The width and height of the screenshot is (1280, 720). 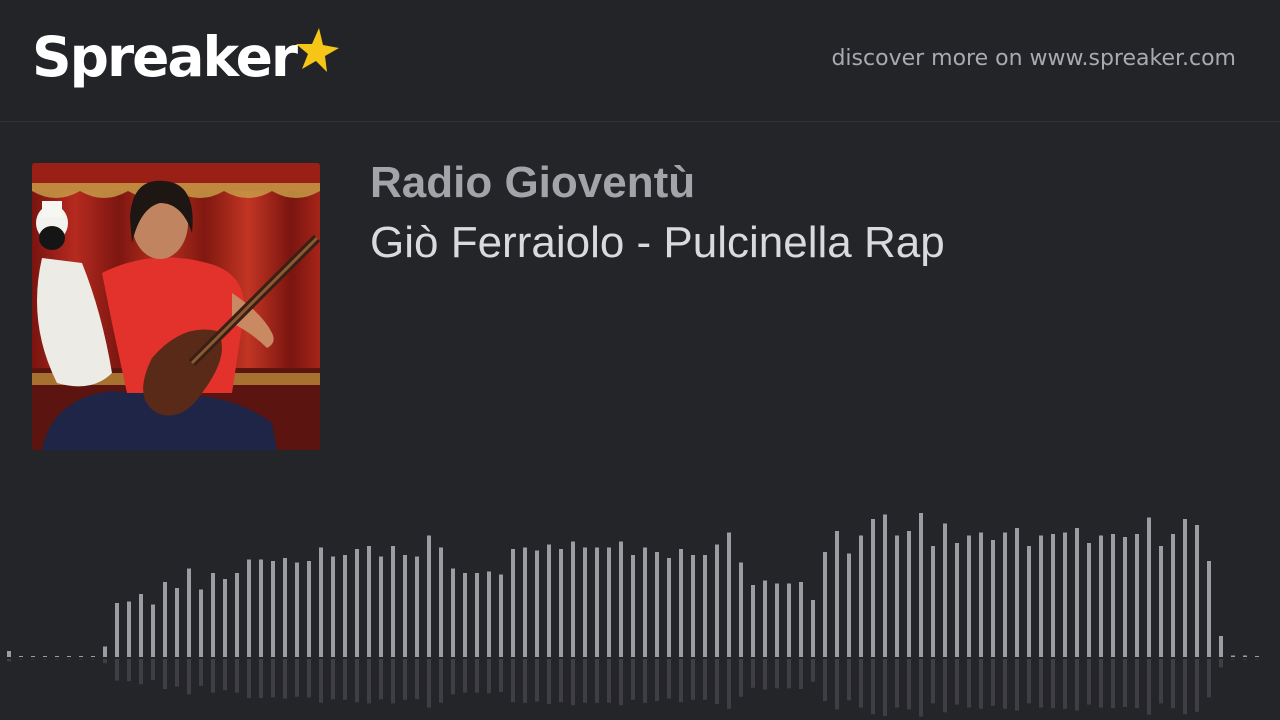 What do you see at coordinates (1033, 58) in the screenshot?
I see `discover-more-link: discover more on www.spreaker.com` at bounding box center [1033, 58].